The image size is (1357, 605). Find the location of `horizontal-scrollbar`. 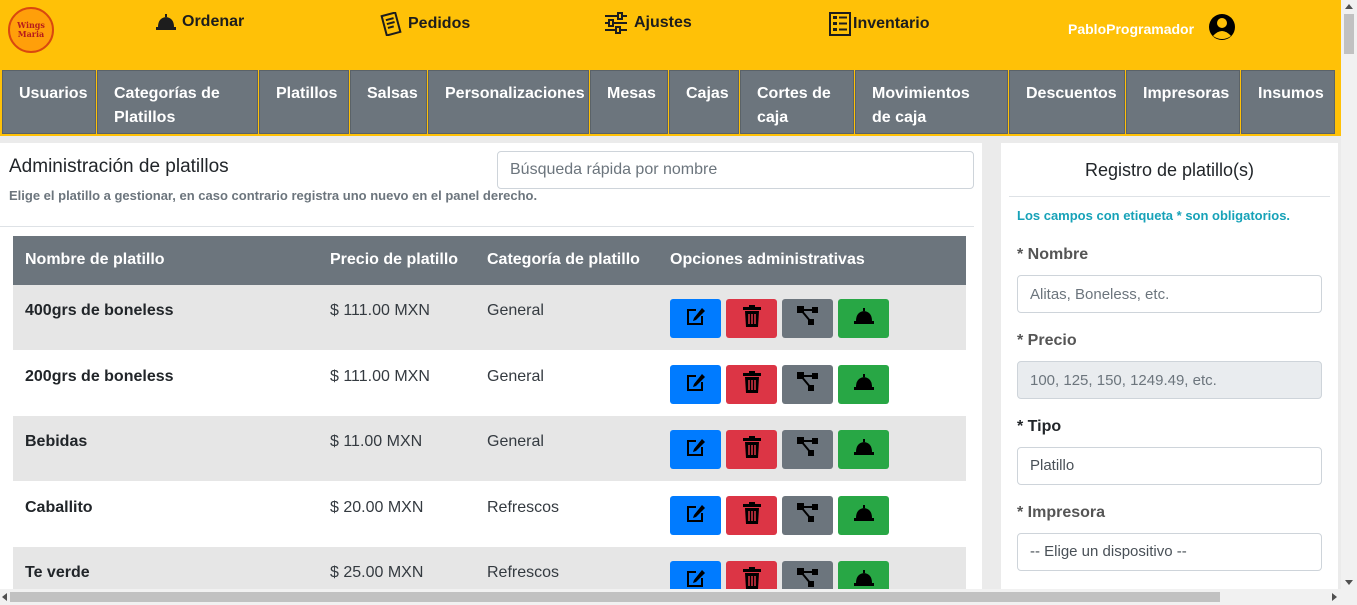

horizontal-scrollbar is located at coordinates (670, 597).